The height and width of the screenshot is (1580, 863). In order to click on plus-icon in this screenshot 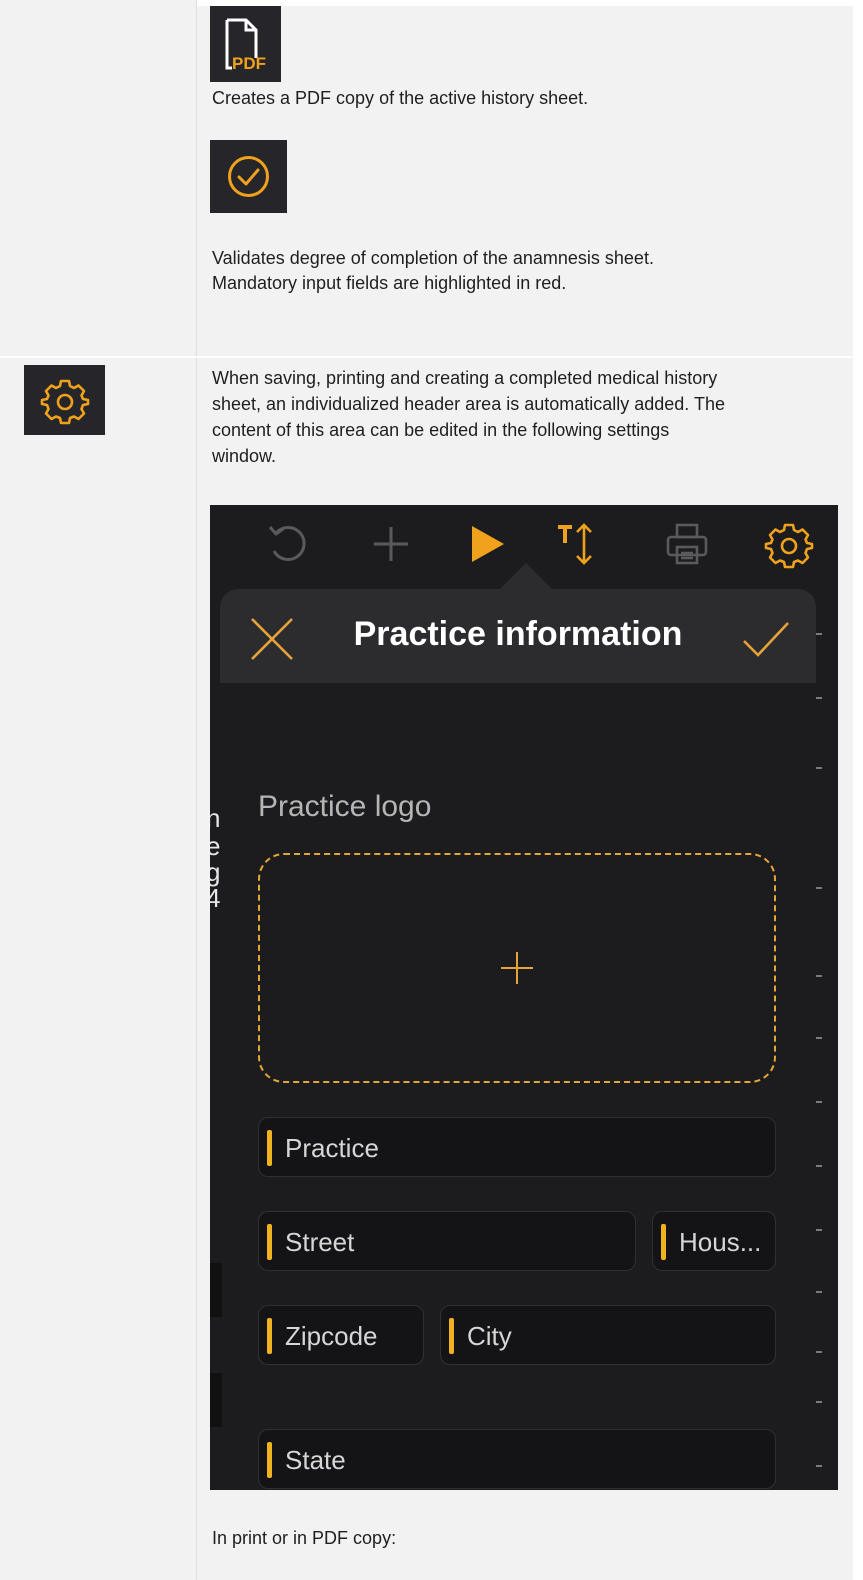, I will do `click(391, 544)`.